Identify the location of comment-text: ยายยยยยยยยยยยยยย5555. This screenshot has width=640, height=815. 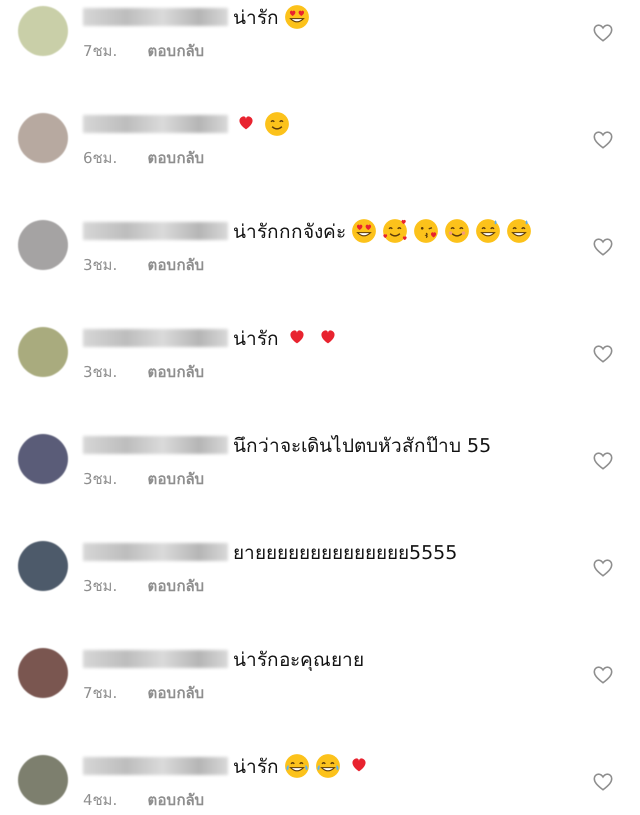
(345, 553).